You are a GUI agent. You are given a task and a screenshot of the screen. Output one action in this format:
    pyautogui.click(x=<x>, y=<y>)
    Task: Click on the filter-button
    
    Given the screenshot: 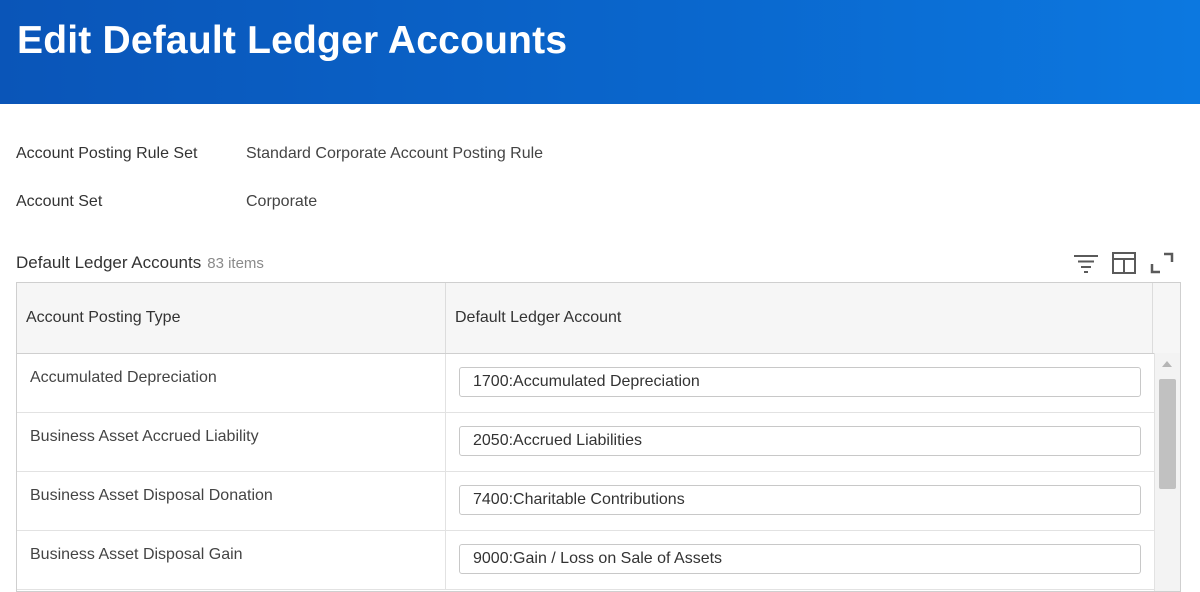 What is the action you would take?
    pyautogui.click(x=1086, y=263)
    